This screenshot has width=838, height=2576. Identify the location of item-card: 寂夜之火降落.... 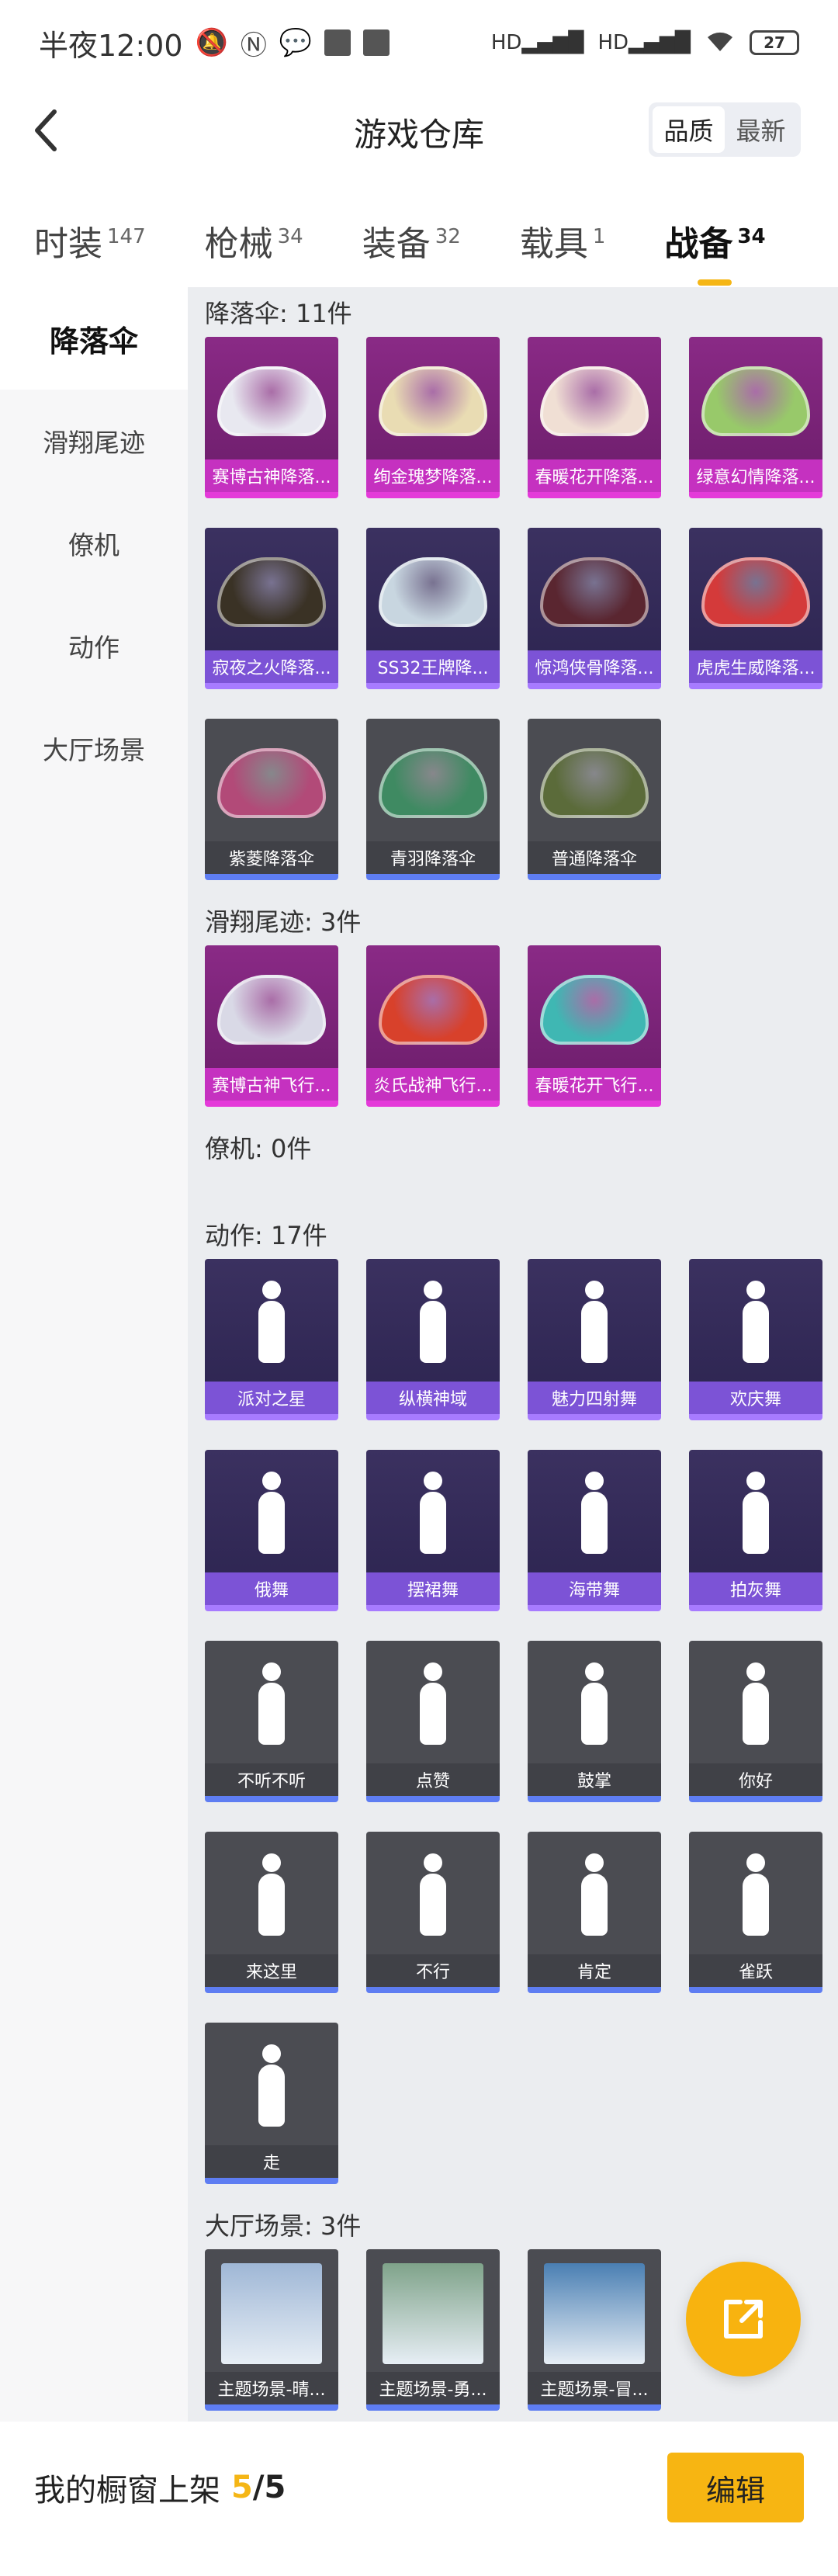
(271, 608).